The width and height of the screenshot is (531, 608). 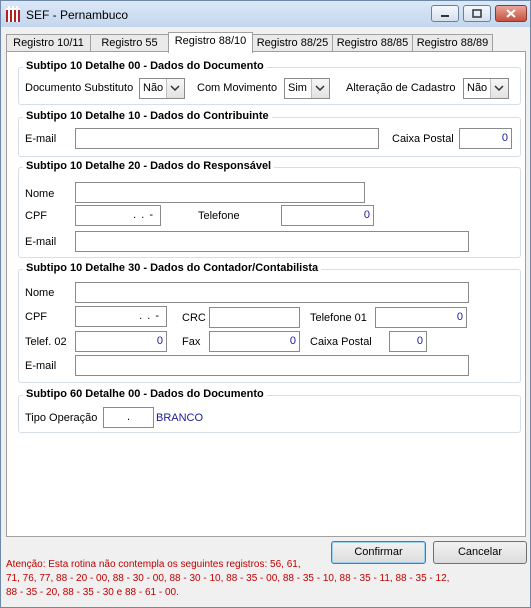 I want to click on doc-substituto-label: Documento Substituto, so click(x=79, y=88).